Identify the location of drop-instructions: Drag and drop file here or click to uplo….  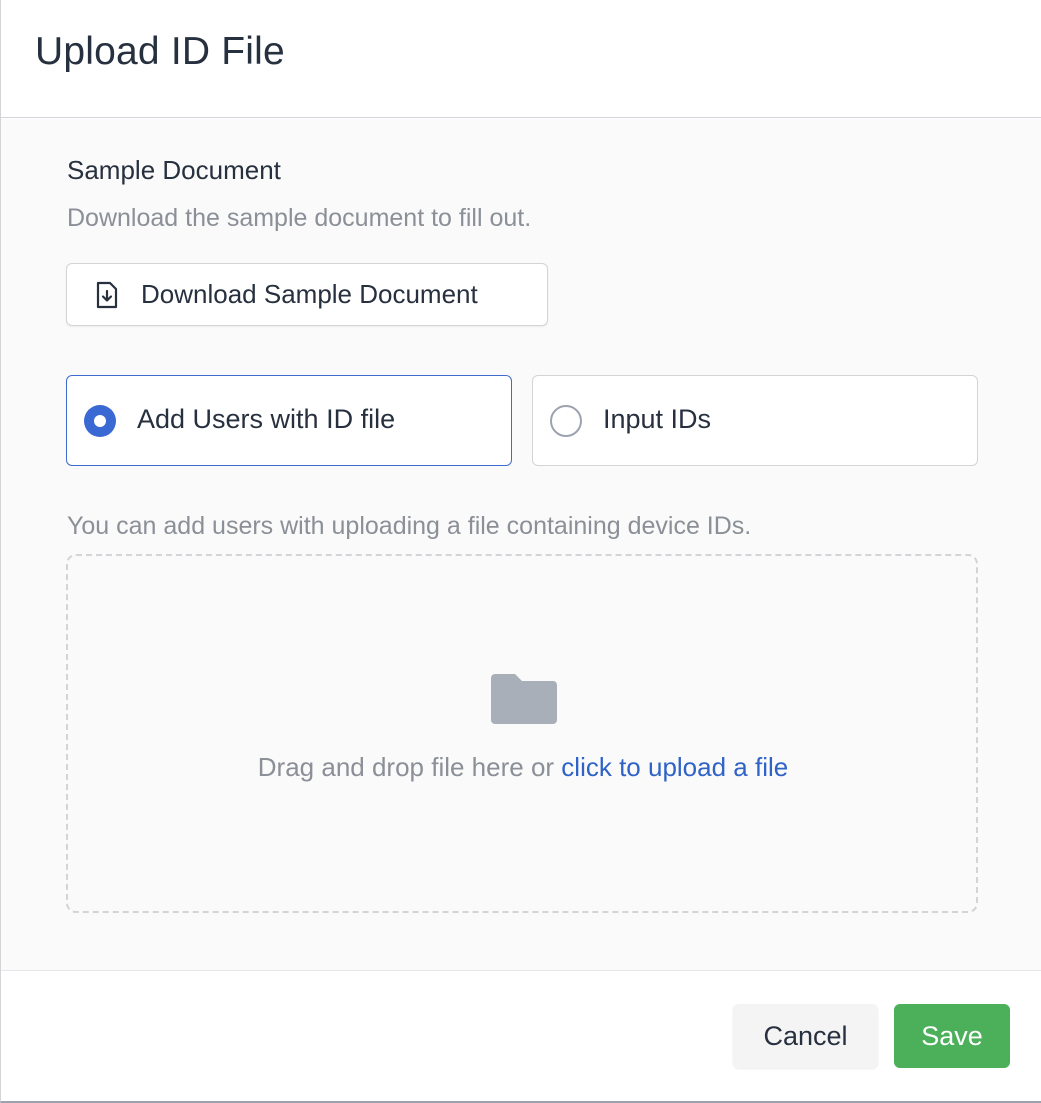
(523, 767).